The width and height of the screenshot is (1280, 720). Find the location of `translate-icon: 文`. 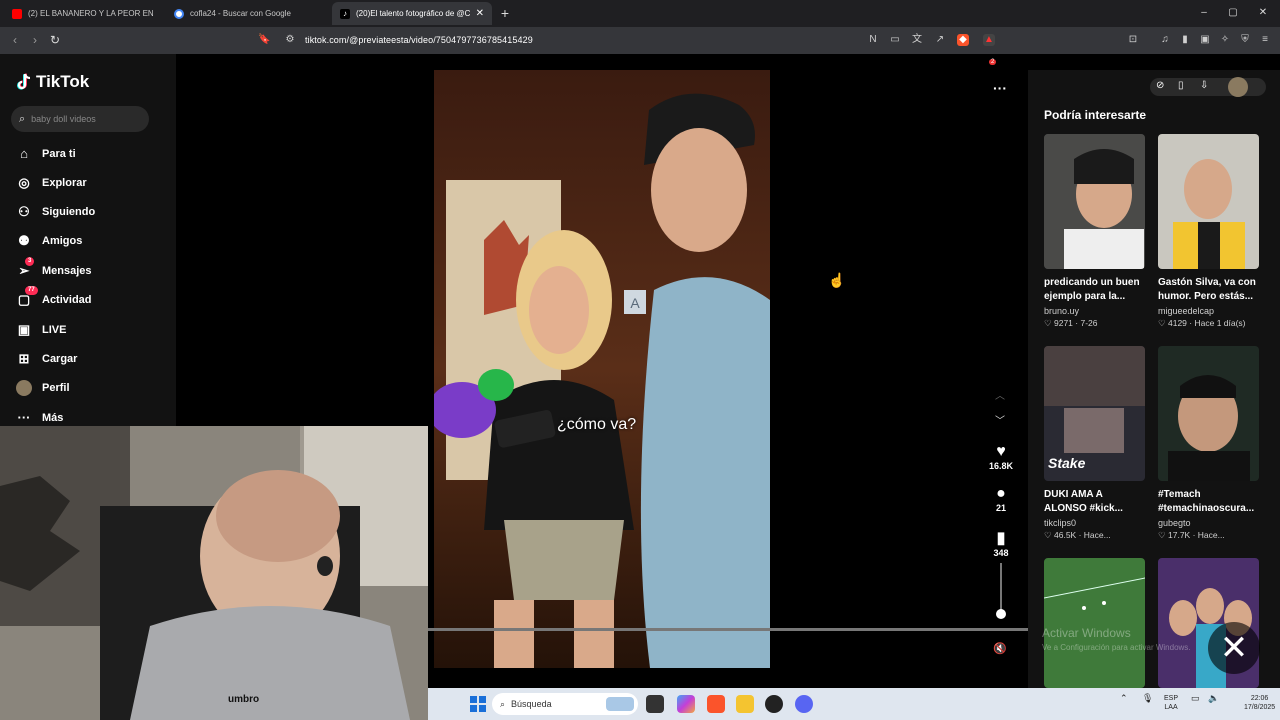

translate-icon: 文 is located at coordinates (917, 40).